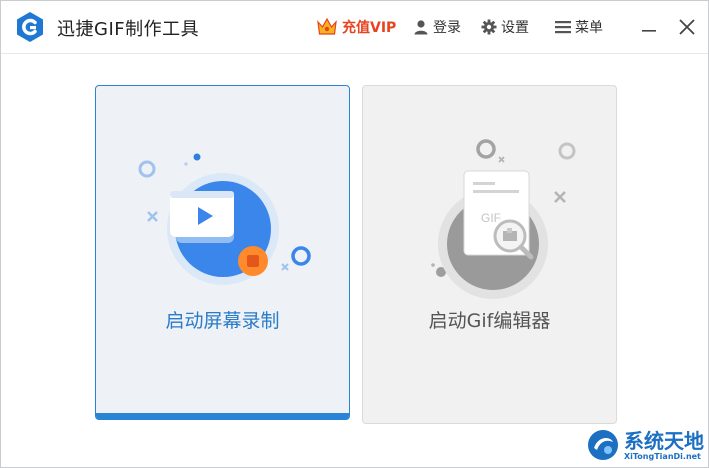 Image resolution: width=709 pixels, height=468 pixels. I want to click on minimize-button, so click(649, 27).